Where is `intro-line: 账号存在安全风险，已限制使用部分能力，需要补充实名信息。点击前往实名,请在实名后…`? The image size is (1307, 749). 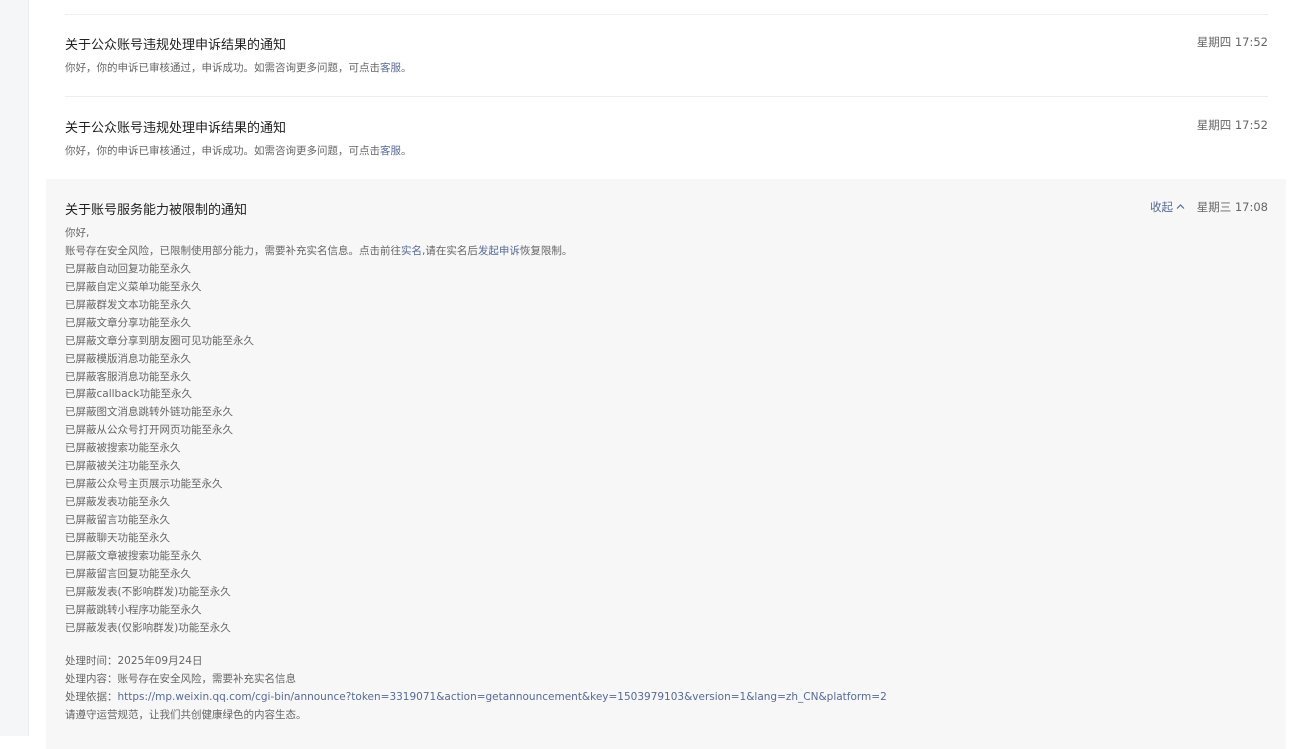
intro-line: 账号存在安全风险，已限制使用部分能力，需要补充实名信息。点击前往实名,请在实名后… is located at coordinates (318, 252).